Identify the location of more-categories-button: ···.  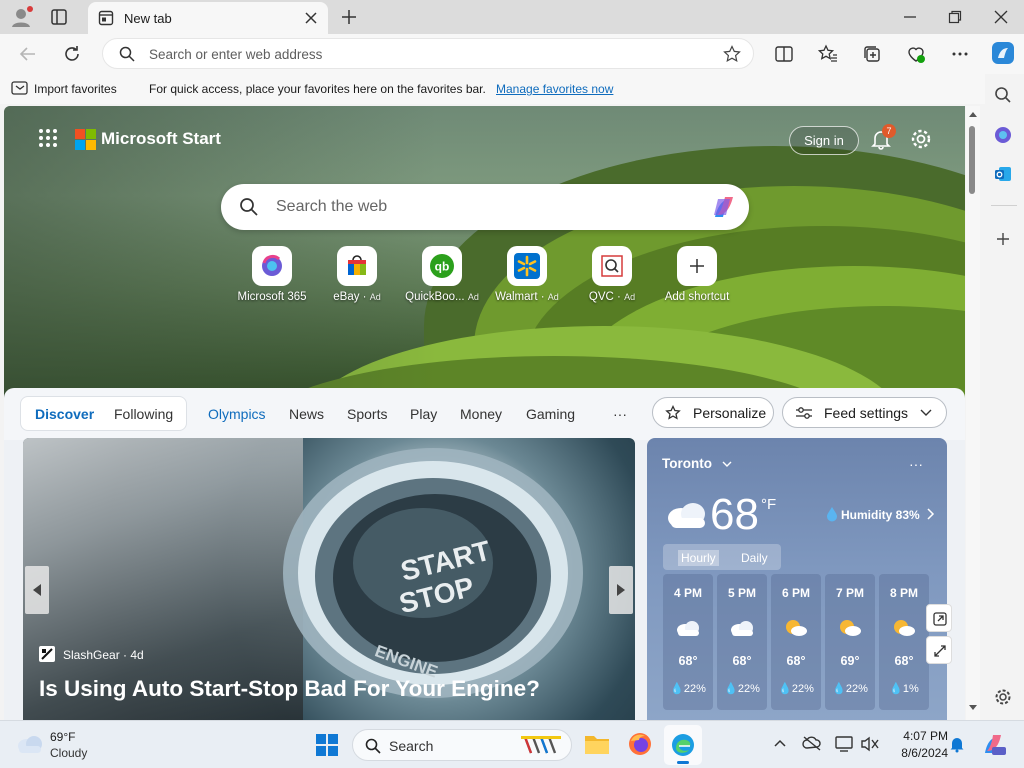
(620, 414).